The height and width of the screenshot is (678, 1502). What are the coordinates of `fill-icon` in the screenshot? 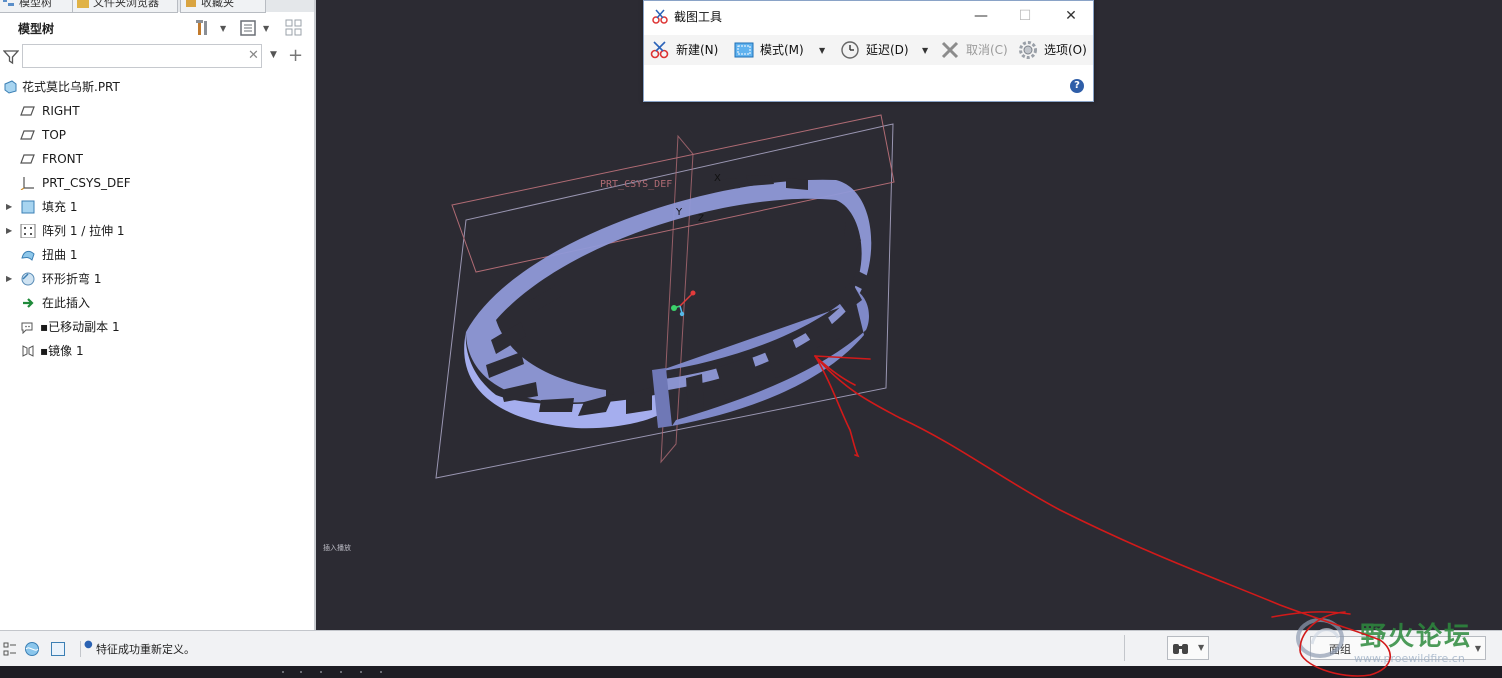 It's located at (28, 207).